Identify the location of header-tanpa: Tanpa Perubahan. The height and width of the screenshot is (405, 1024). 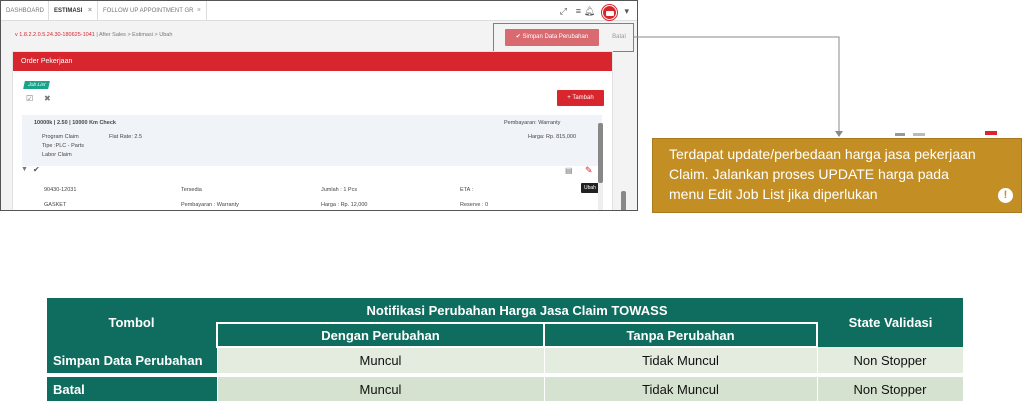
(680, 335).